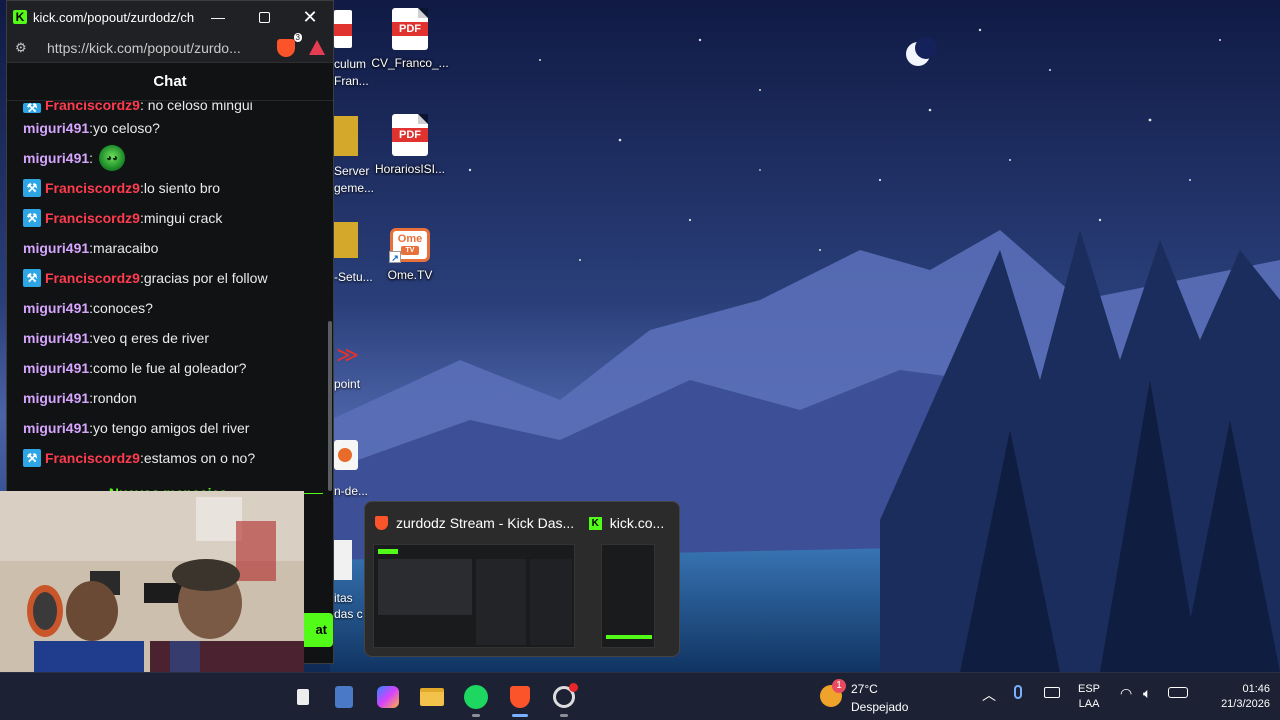 This screenshot has height=720, width=1280. What do you see at coordinates (989, 695) in the screenshot?
I see `show-hidden-icons-chevron-icon: ︿` at bounding box center [989, 695].